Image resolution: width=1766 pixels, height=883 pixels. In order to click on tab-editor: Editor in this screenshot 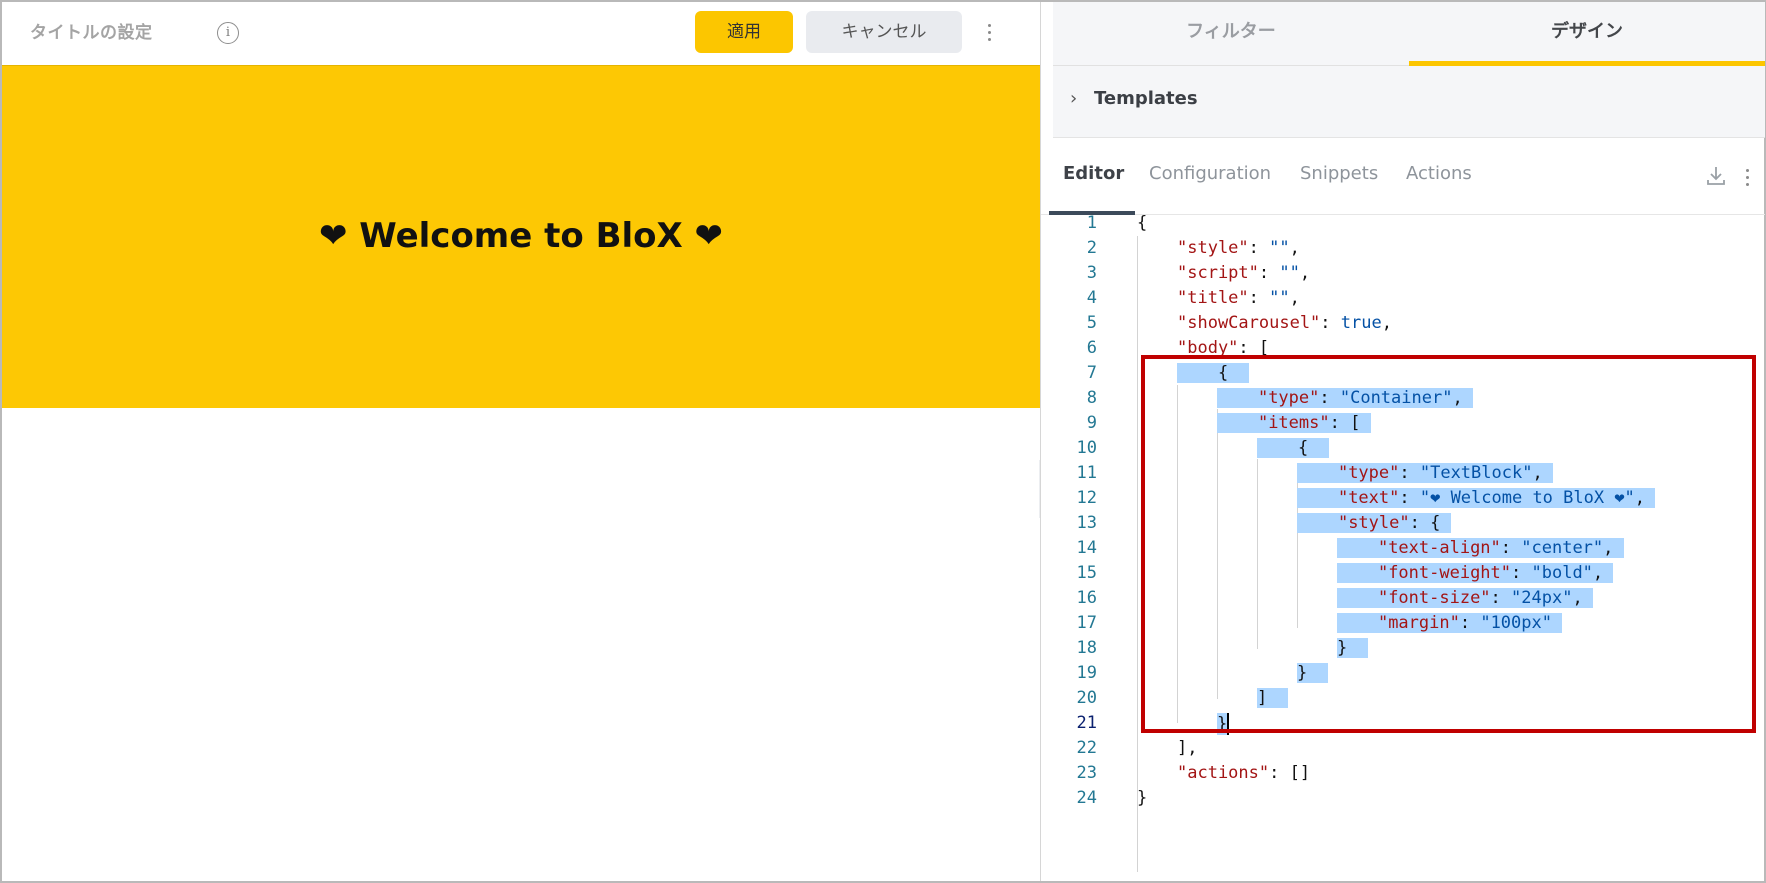, I will do `click(1093, 173)`.